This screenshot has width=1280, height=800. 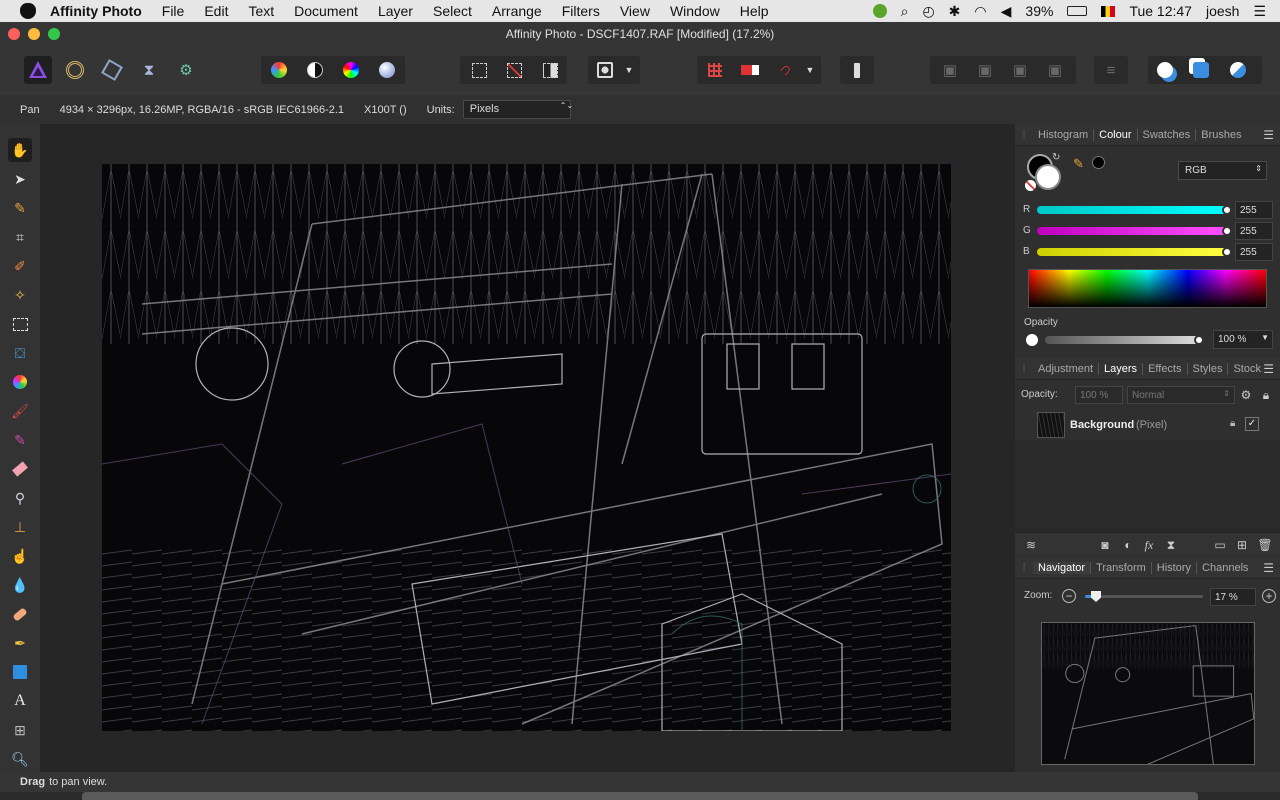 I want to click on tone-mapping-persona-button: ⧗, so click(x=149, y=70).